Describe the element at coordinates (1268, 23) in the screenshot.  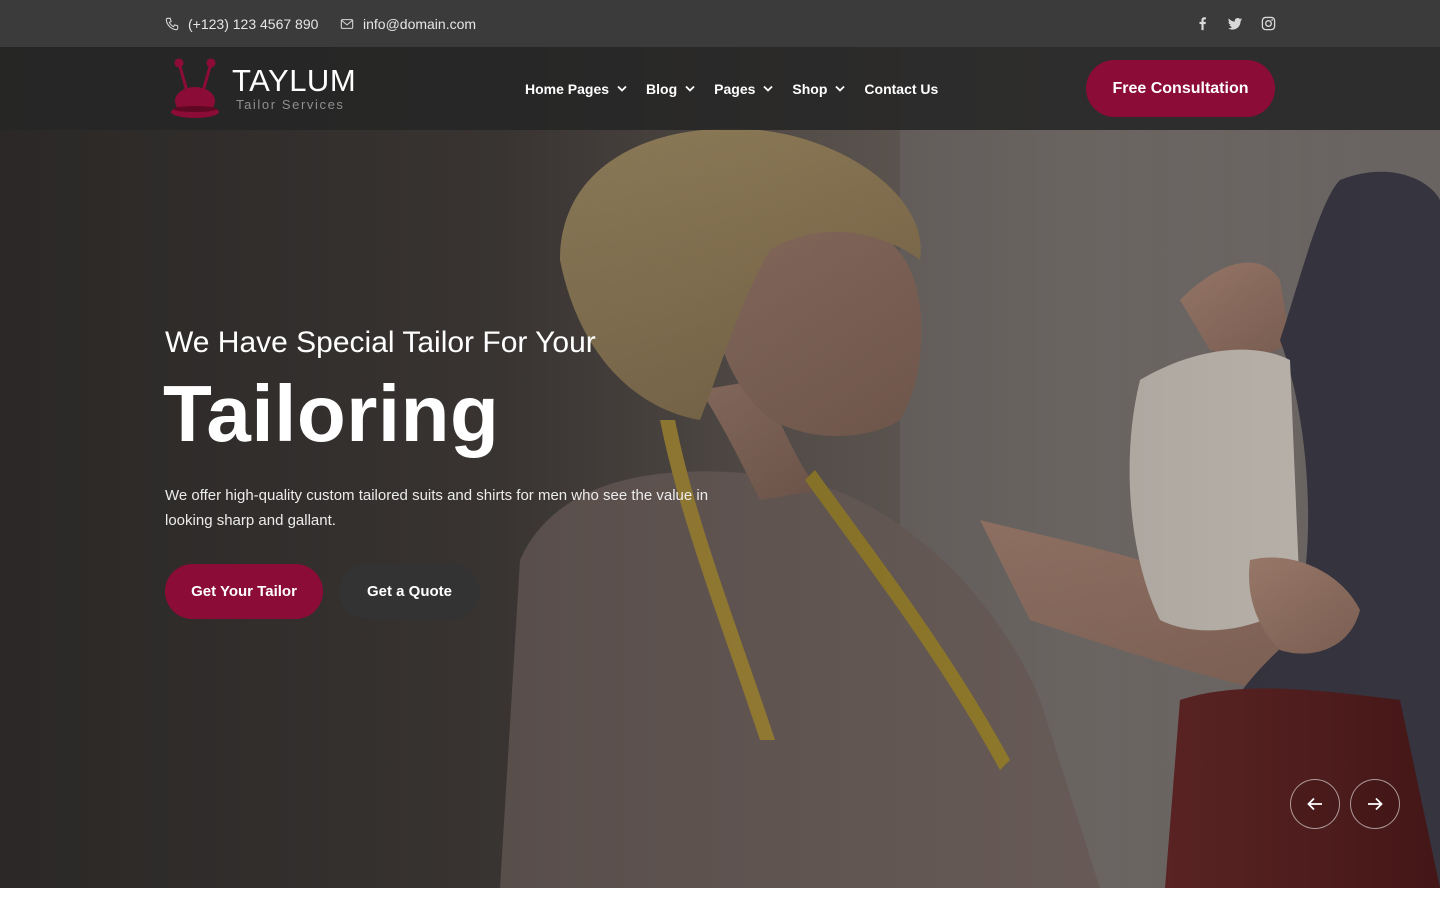
I see `instagram-icon` at that location.